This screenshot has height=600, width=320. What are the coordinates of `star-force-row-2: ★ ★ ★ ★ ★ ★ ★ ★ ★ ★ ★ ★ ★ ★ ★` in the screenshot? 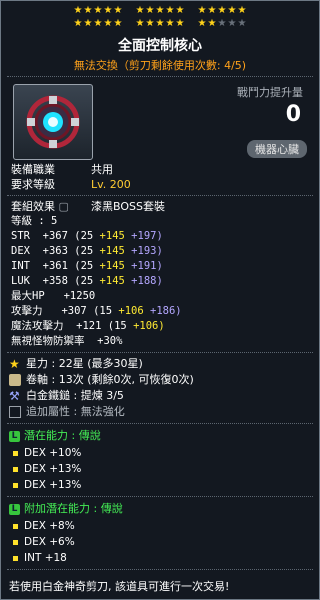 It's located at (160, 23).